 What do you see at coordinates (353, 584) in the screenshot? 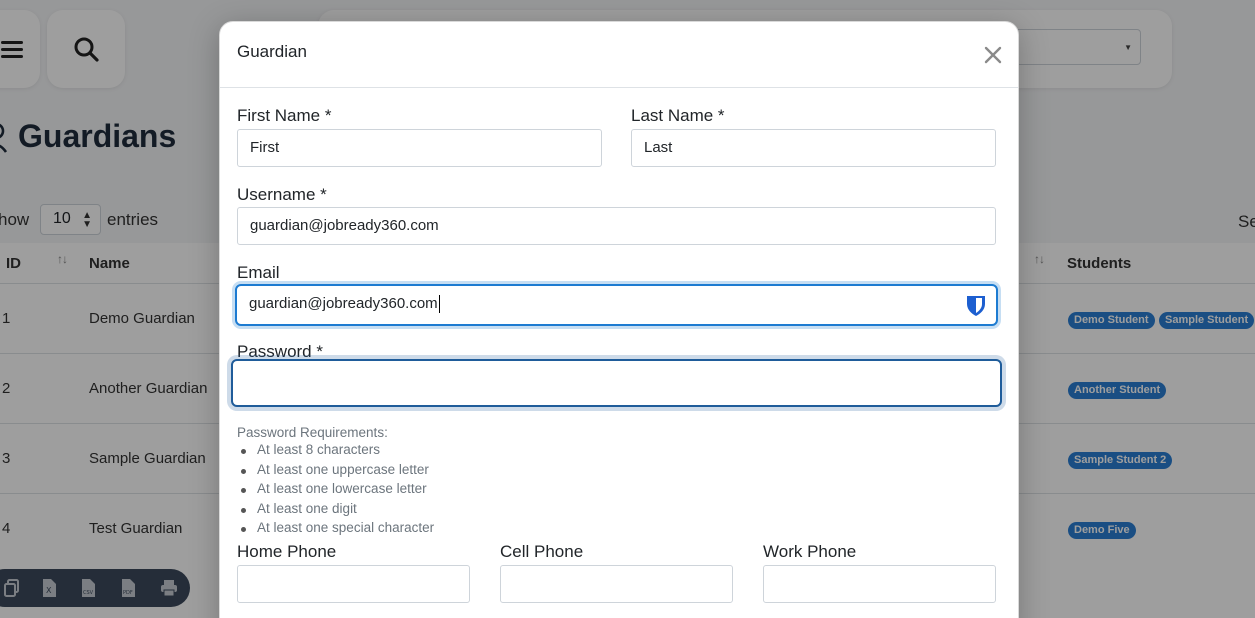
I see `home-phone-input` at bounding box center [353, 584].